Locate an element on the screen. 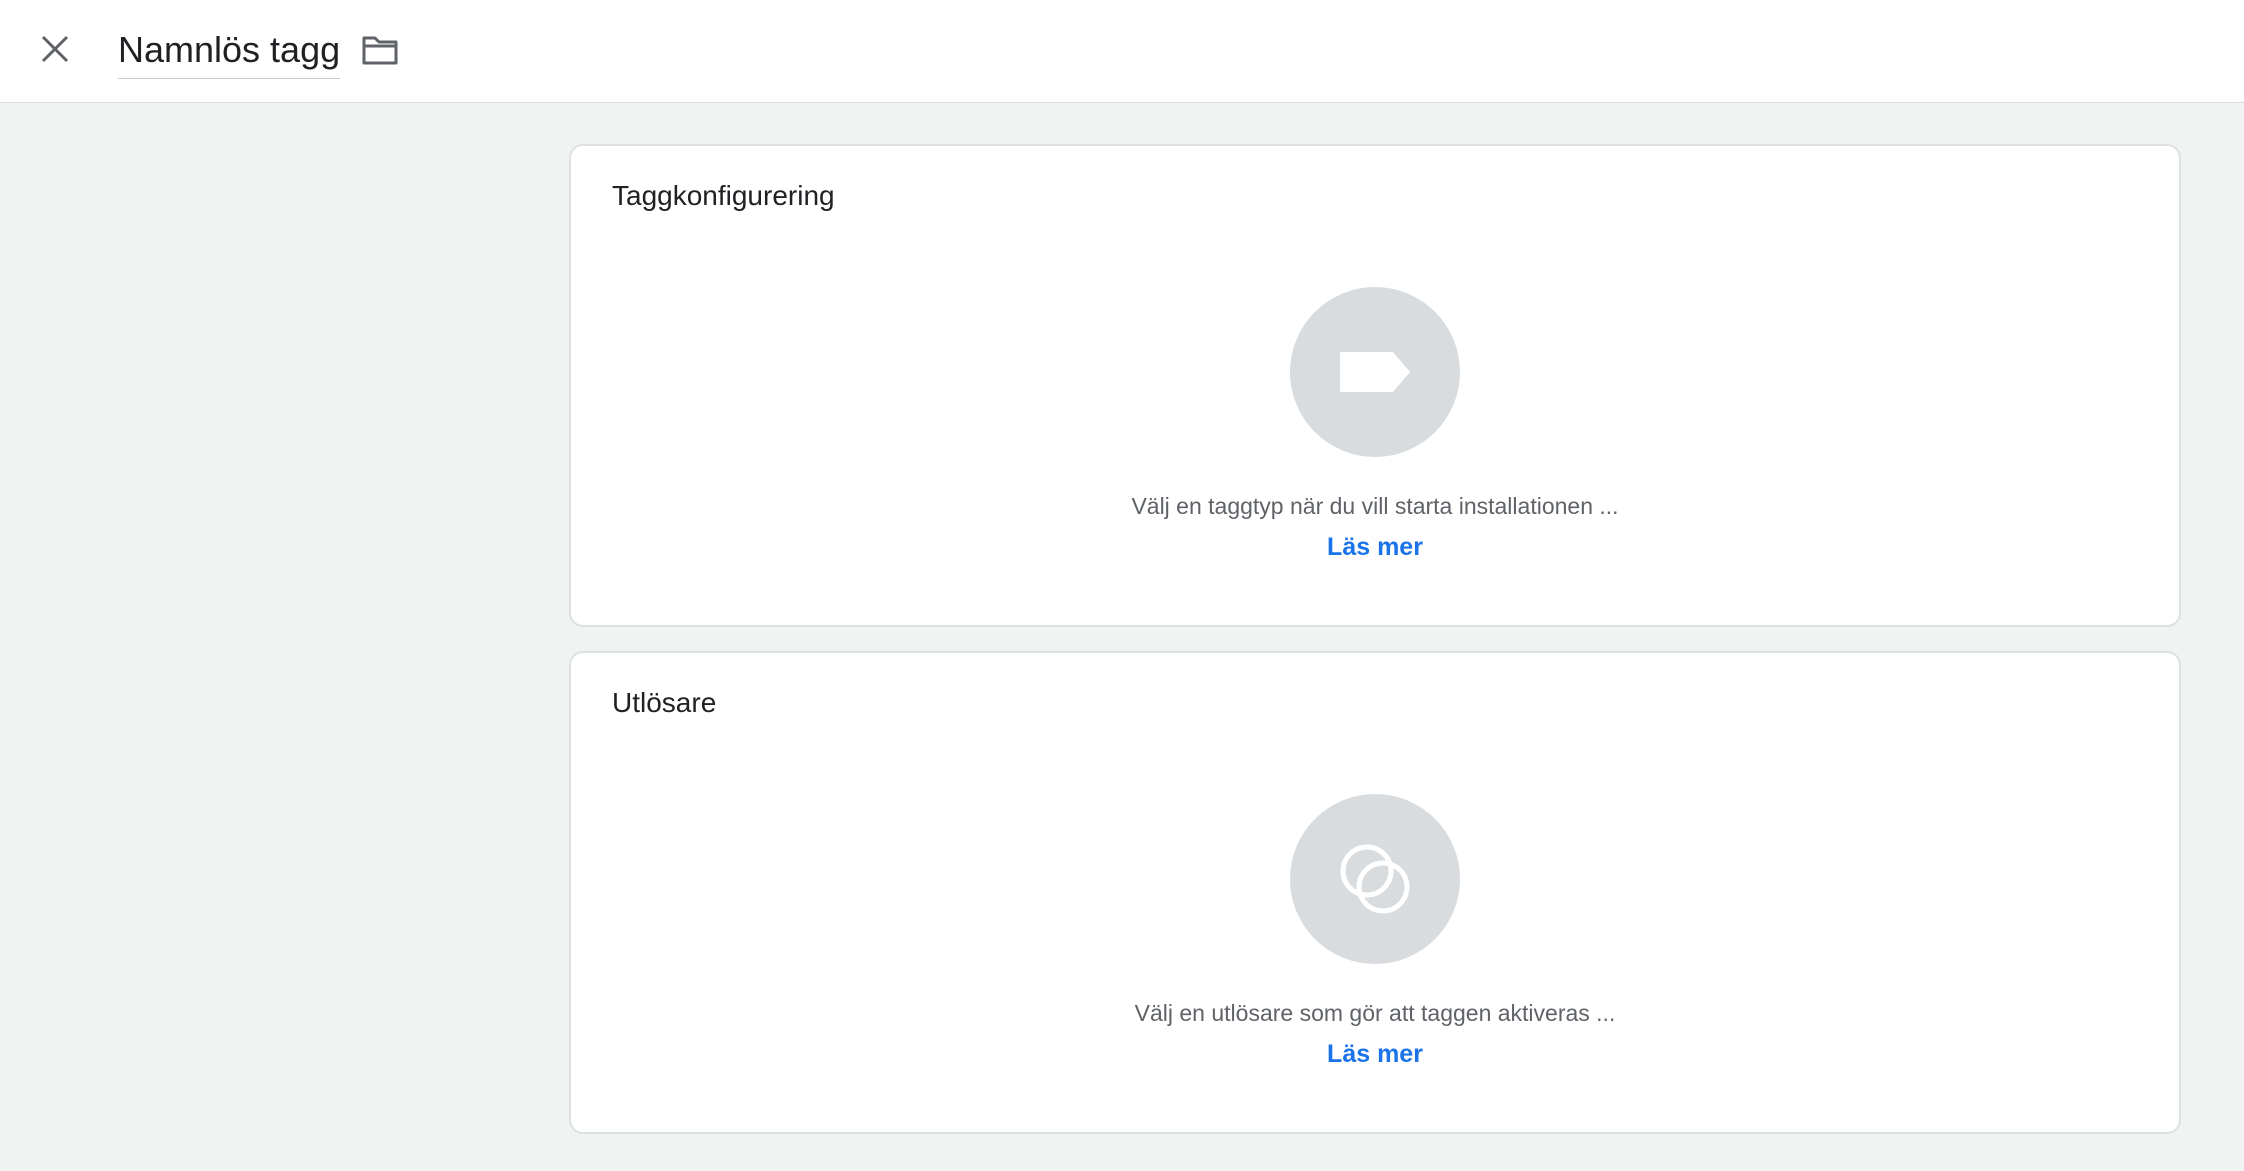 The image size is (2244, 1171). close-icon is located at coordinates (55, 49).